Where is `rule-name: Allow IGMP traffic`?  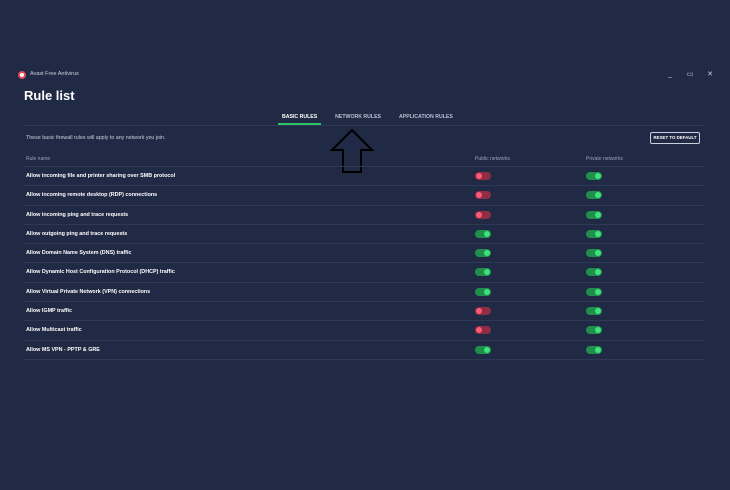 rule-name: Allow IGMP traffic is located at coordinates (49, 311).